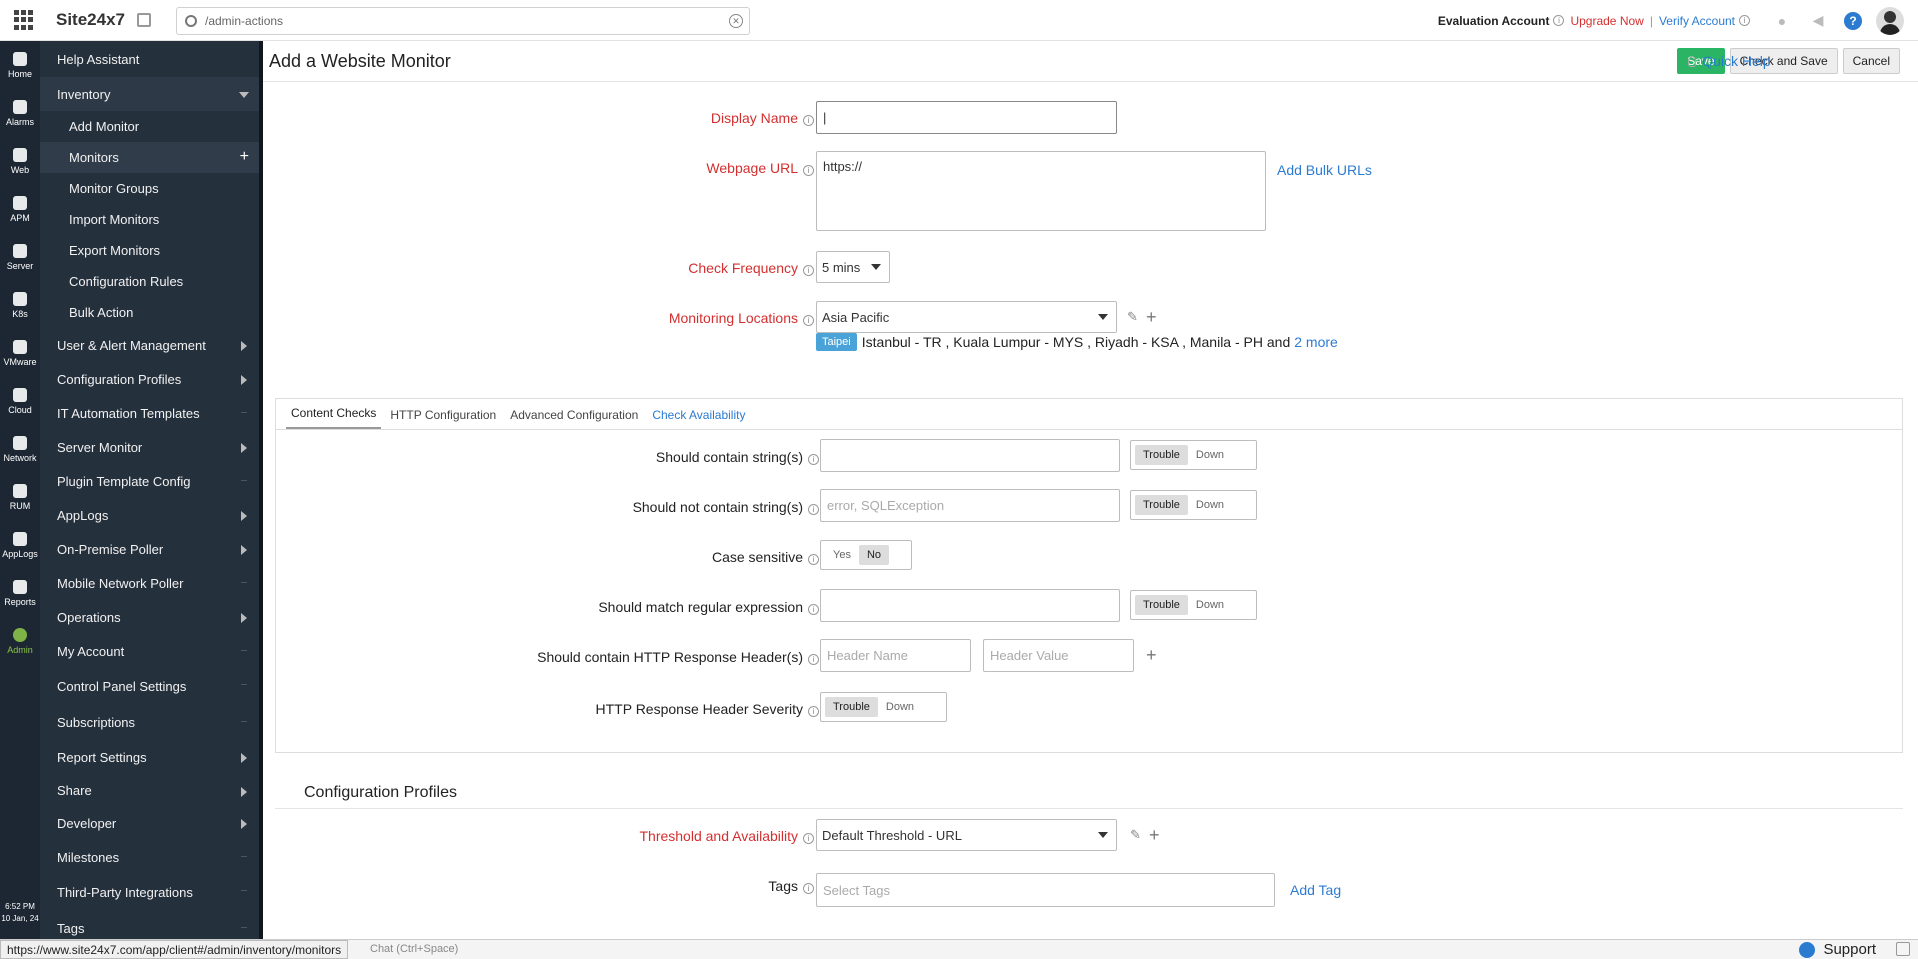 This screenshot has width=1918, height=959. I want to click on display-name-field: |, so click(966, 117).